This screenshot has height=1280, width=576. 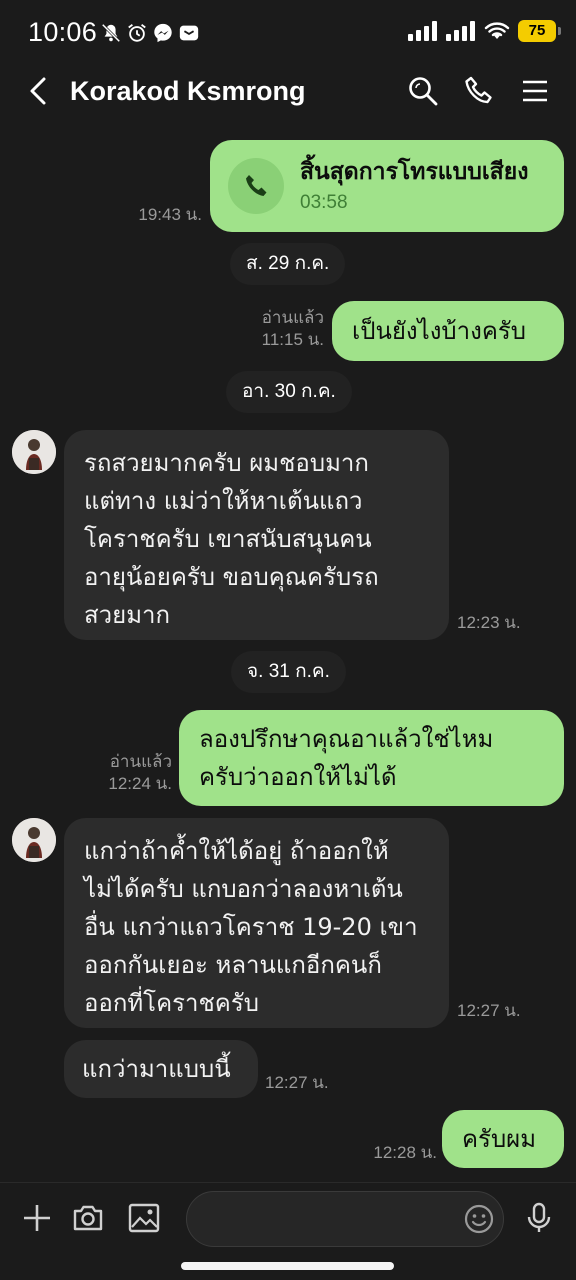 I want to click on date-separator: จ. 31 ก.ค., so click(x=288, y=672).